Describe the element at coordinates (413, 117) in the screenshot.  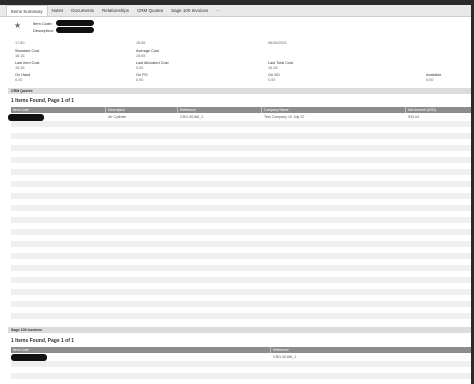
I see `cell-net-amount: 933.04` at that location.